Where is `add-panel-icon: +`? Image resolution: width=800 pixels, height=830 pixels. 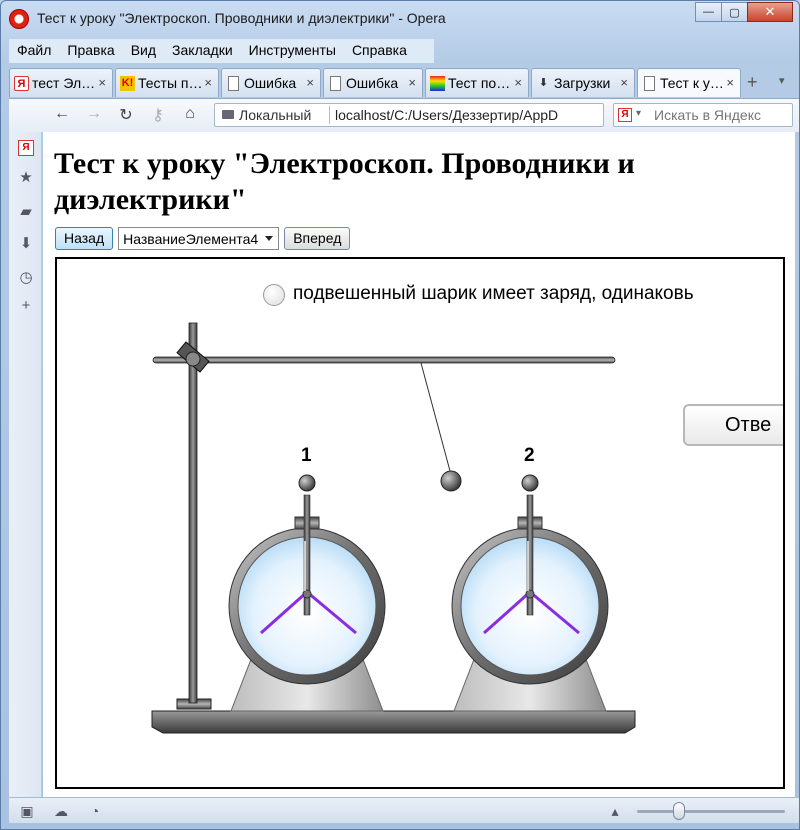 add-panel-icon: + is located at coordinates (26, 306).